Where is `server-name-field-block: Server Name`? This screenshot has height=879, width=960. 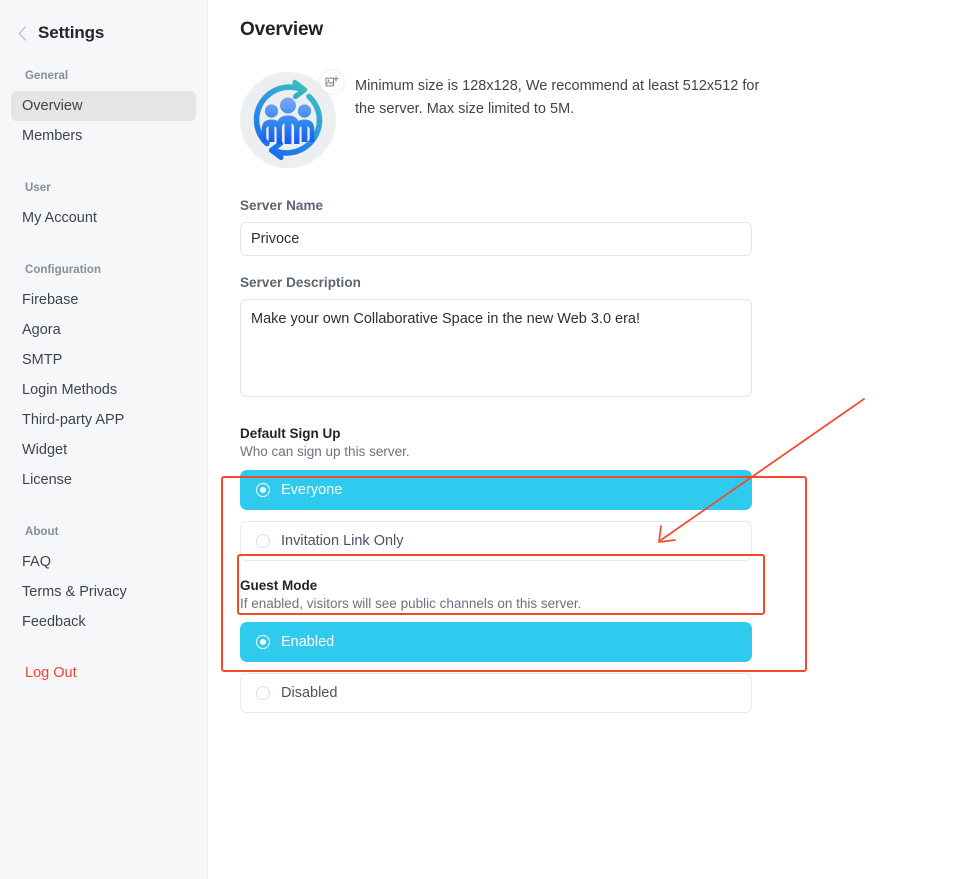 server-name-field-block: Server Name is located at coordinates (600, 227).